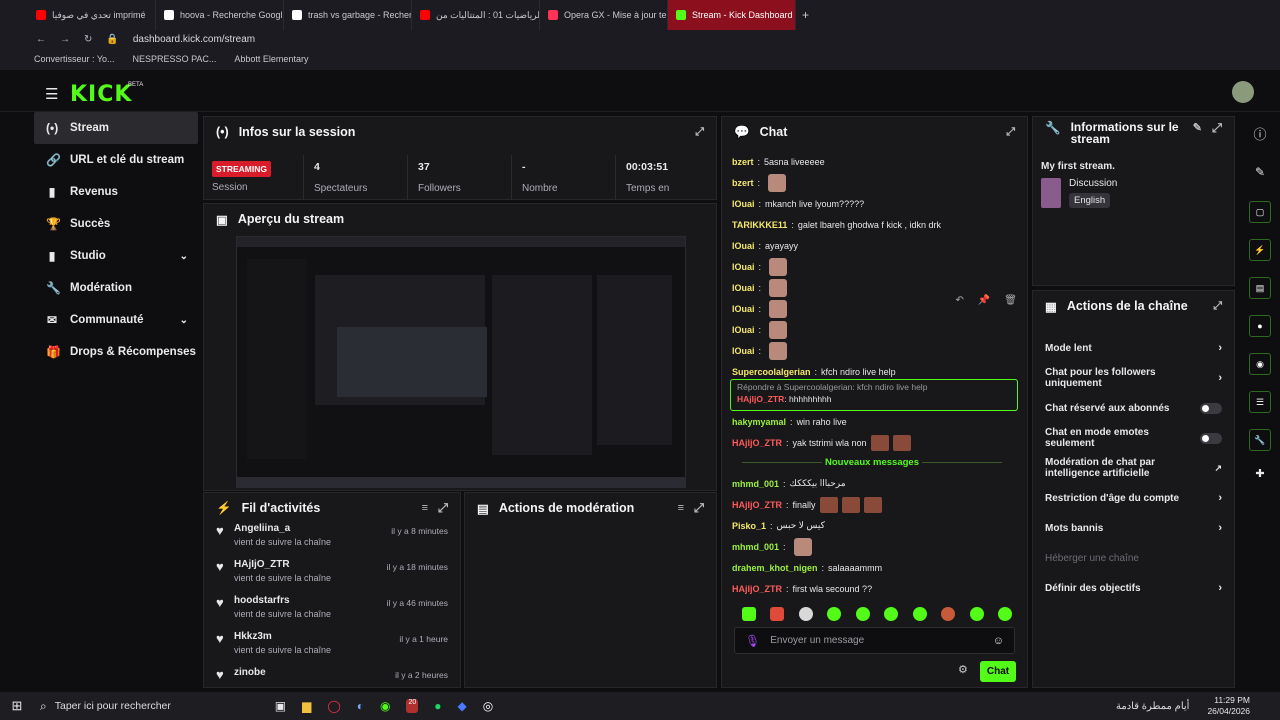 The image size is (1280, 720). I want to click on url-field: dashboard.kick.com/stream, so click(194, 39).